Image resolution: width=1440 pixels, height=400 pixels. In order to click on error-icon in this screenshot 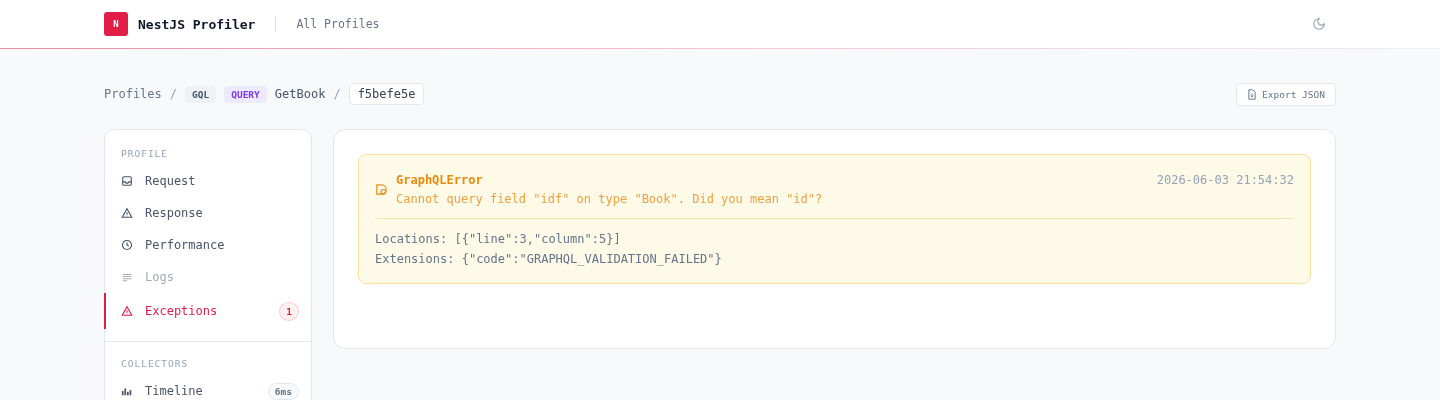, I will do `click(381, 189)`.